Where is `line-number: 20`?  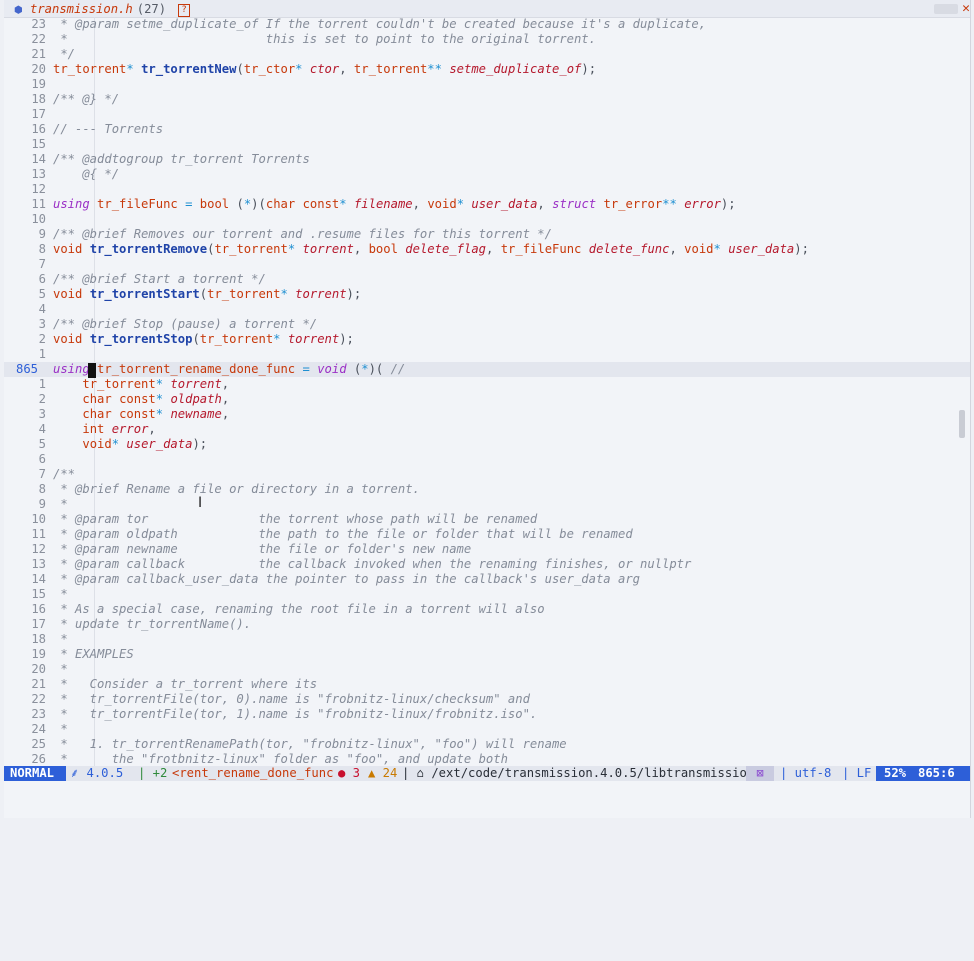 line-number: 20 is located at coordinates (38, 69).